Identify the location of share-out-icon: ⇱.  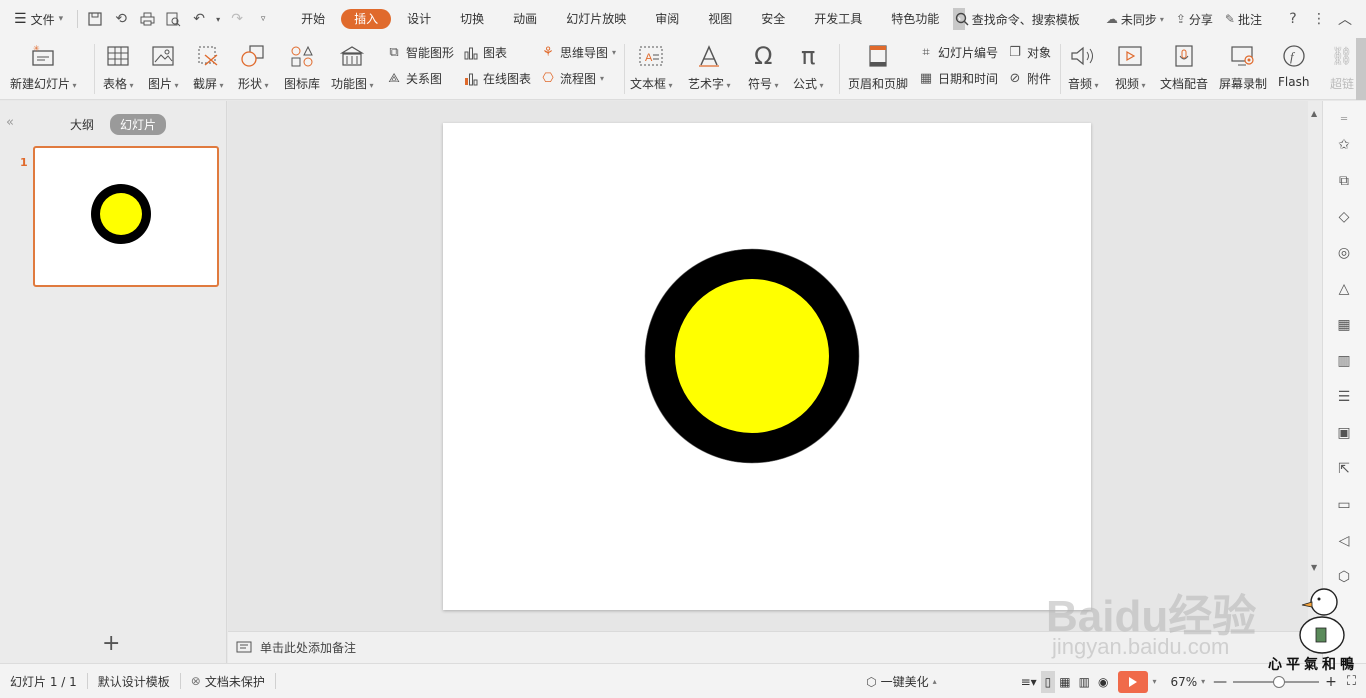
(1344, 469).